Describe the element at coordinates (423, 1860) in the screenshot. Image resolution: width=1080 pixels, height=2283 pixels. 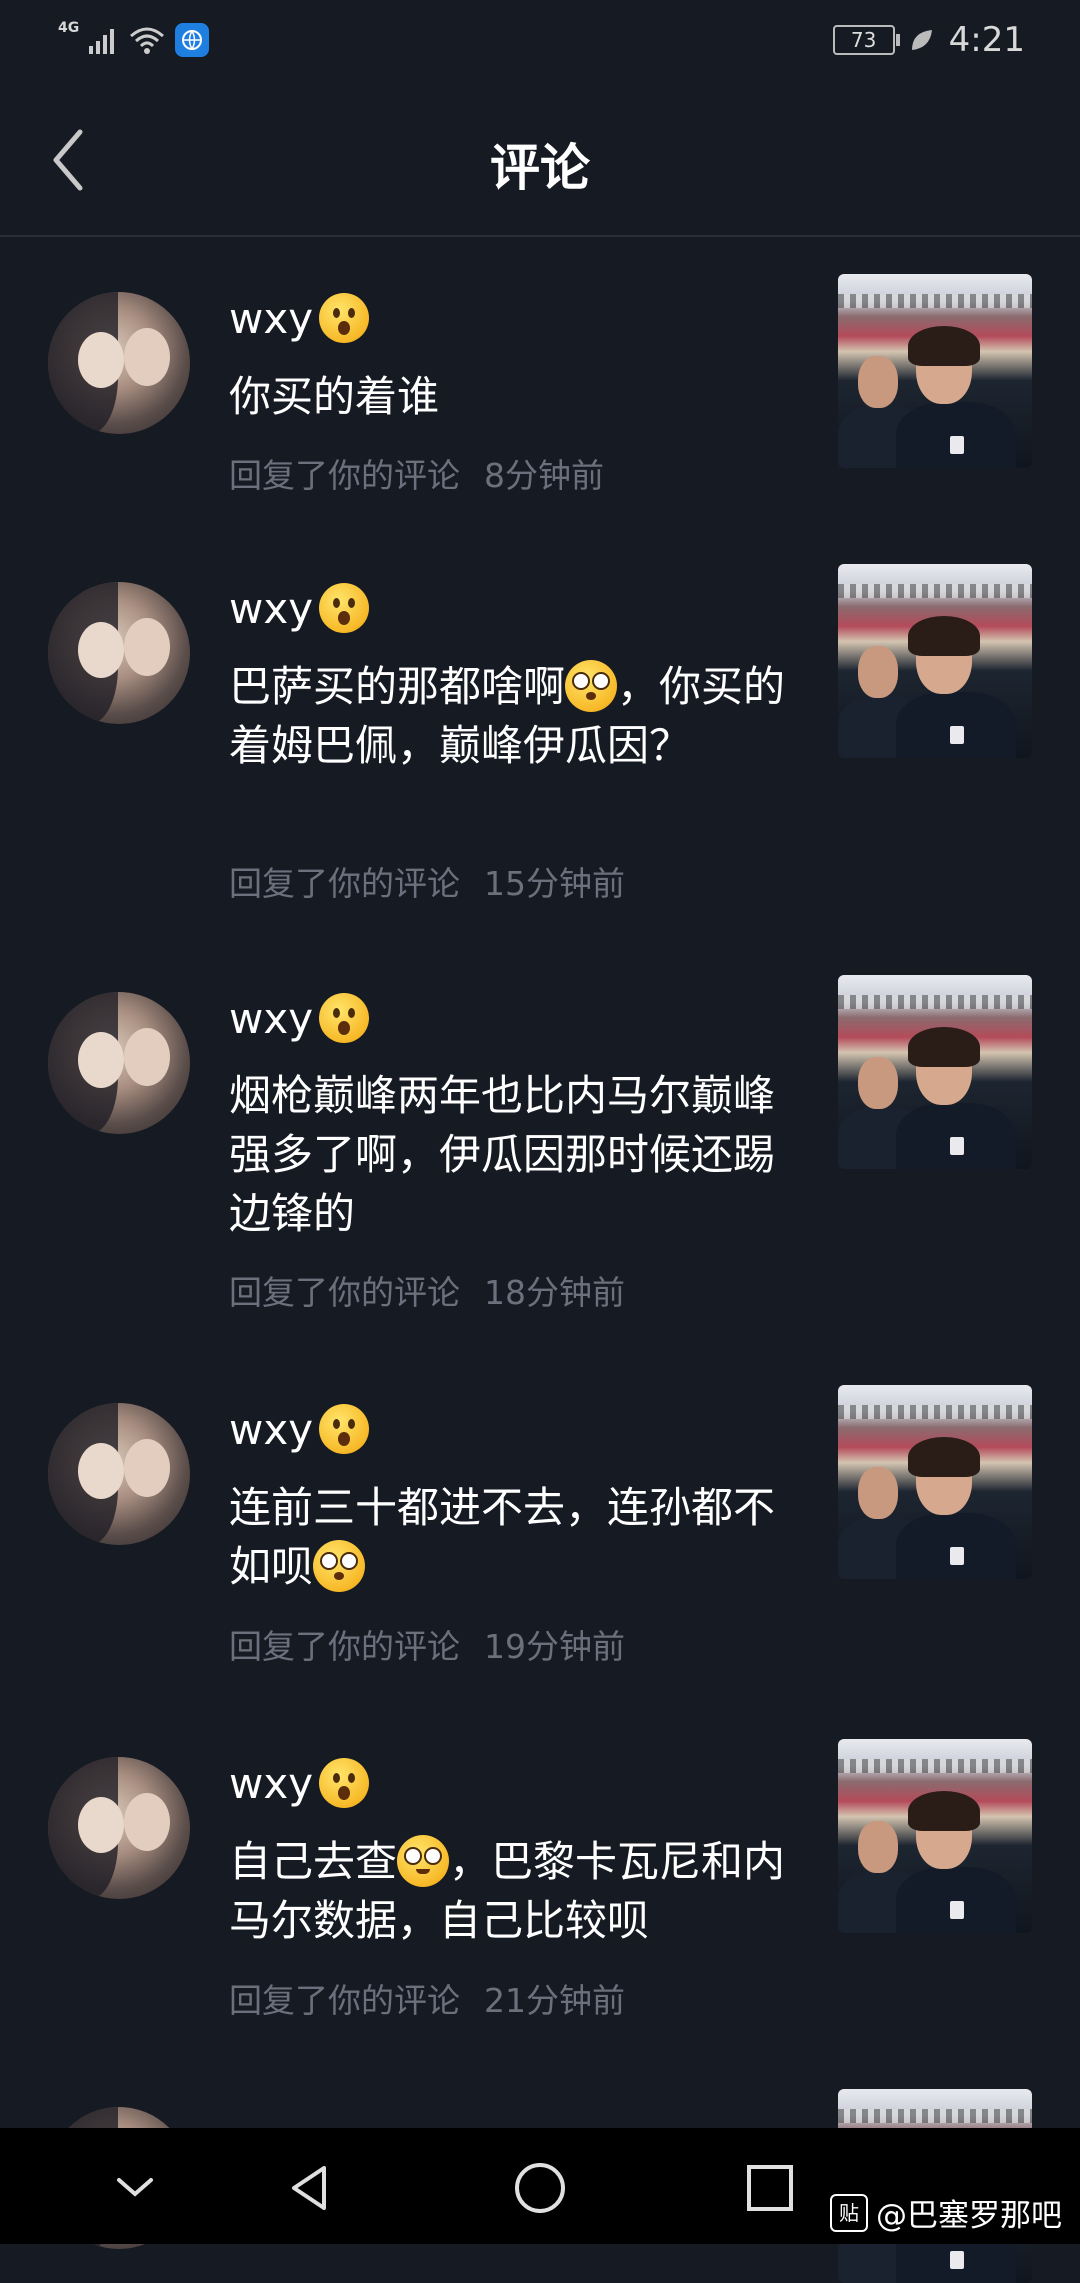
I see `flushed-face-icon` at that location.